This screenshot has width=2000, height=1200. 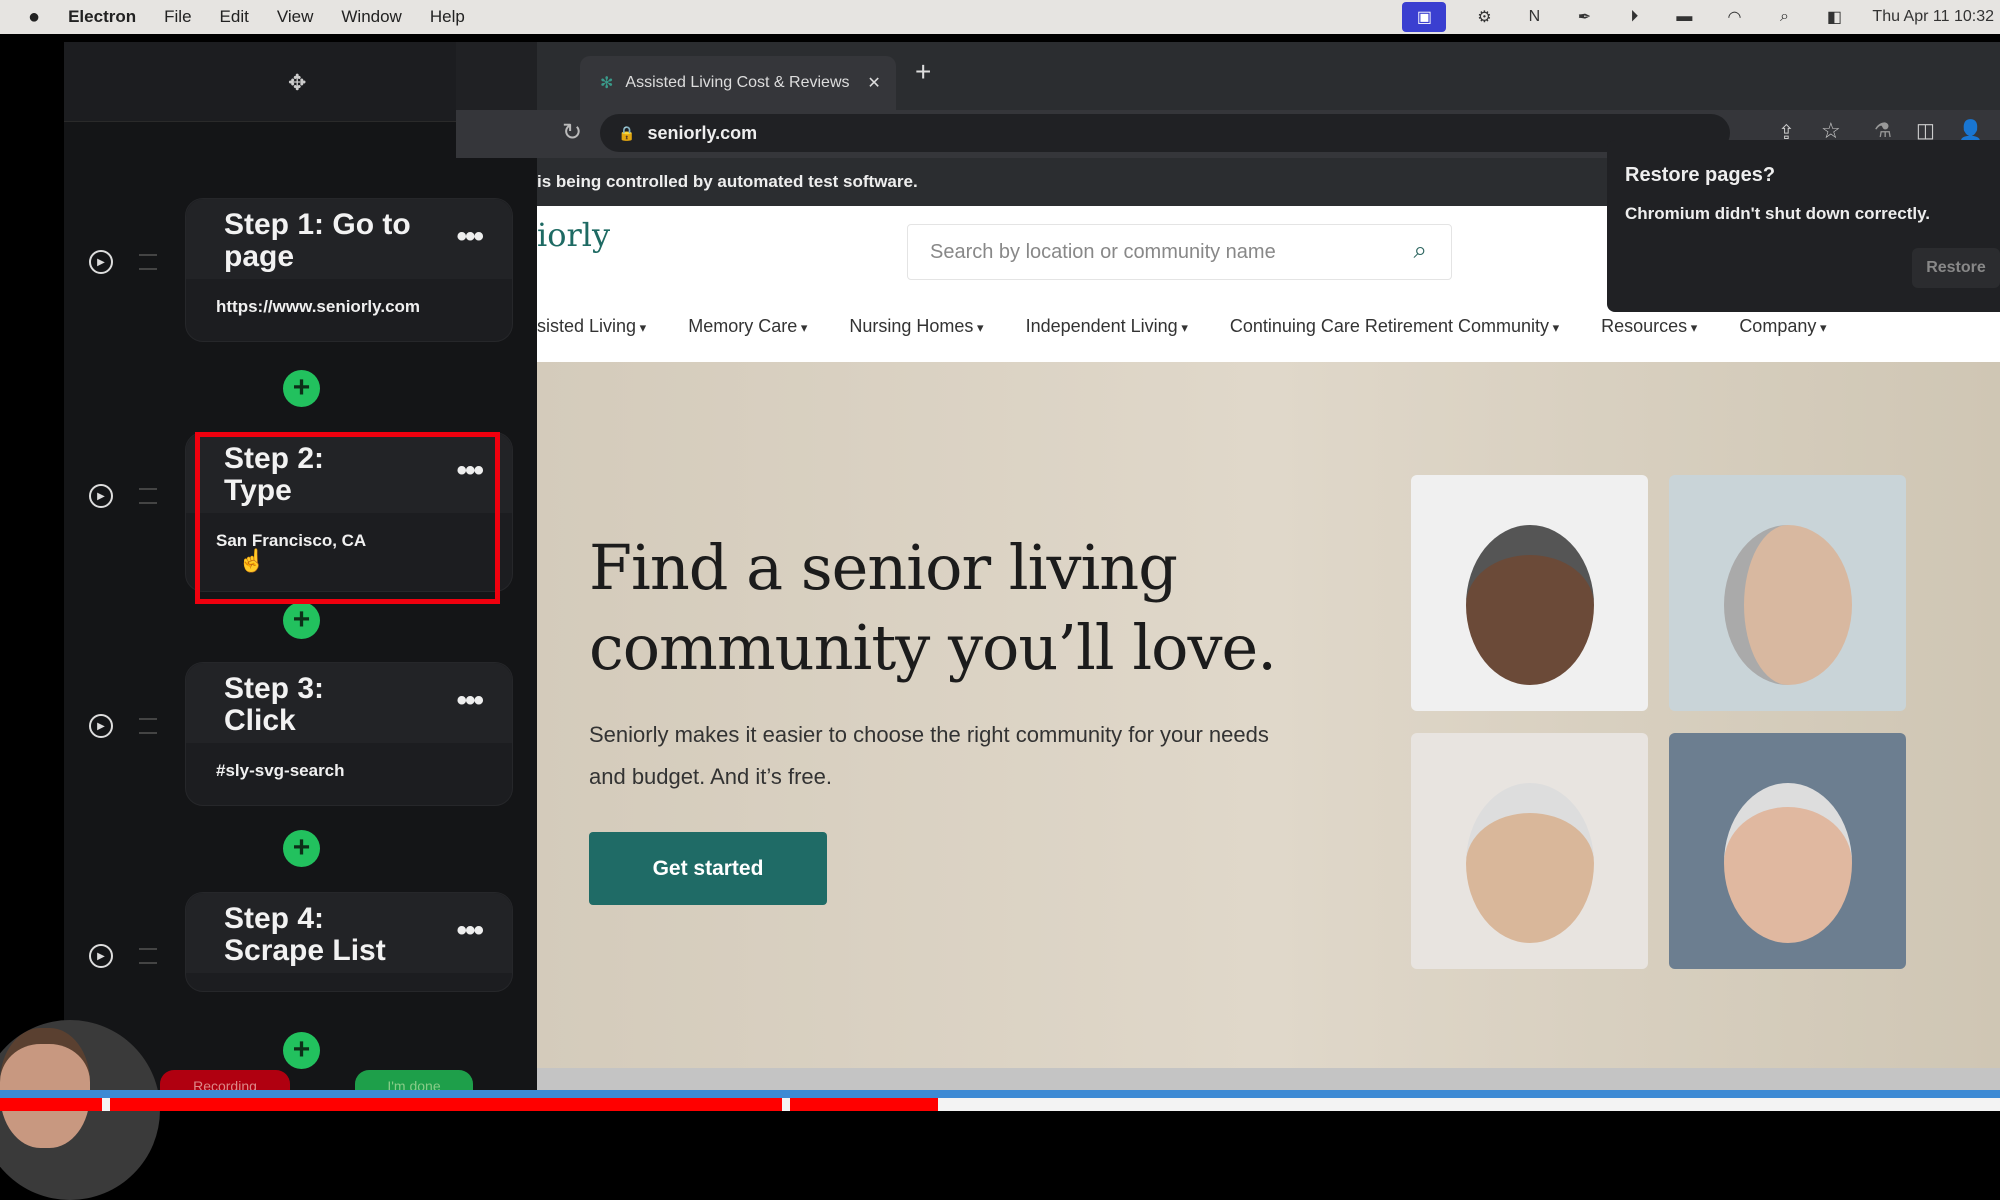 I want to click on nav-independent-living: Independent Living, so click(x=1107, y=339).